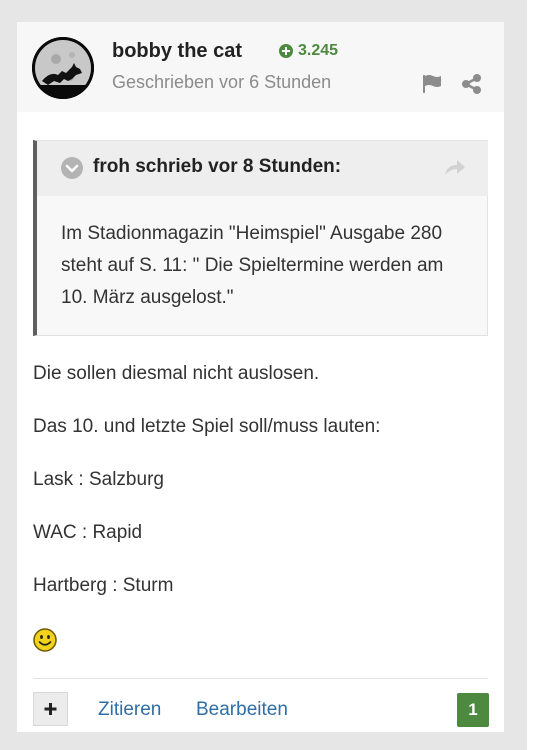  I want to click on divider, so click(260, 678).